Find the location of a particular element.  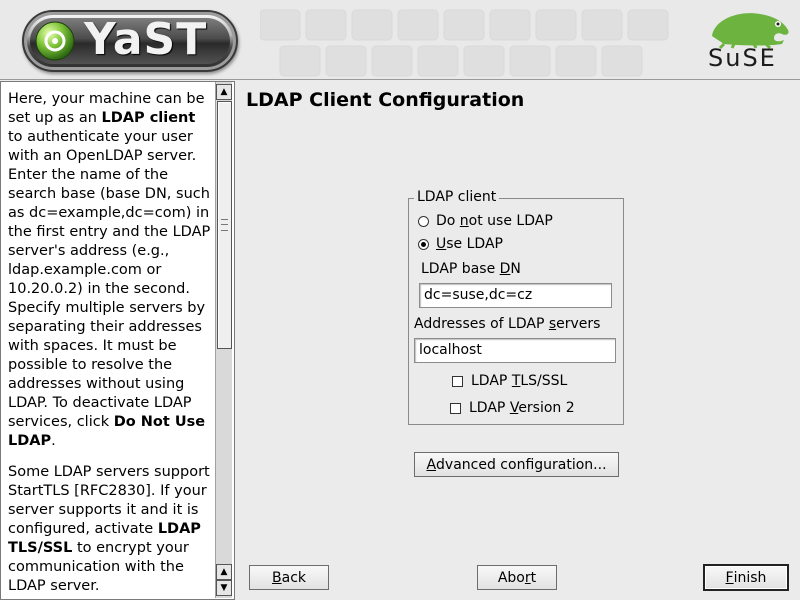

help-bold-text: LDAP client is located at coordinates (148, 118).